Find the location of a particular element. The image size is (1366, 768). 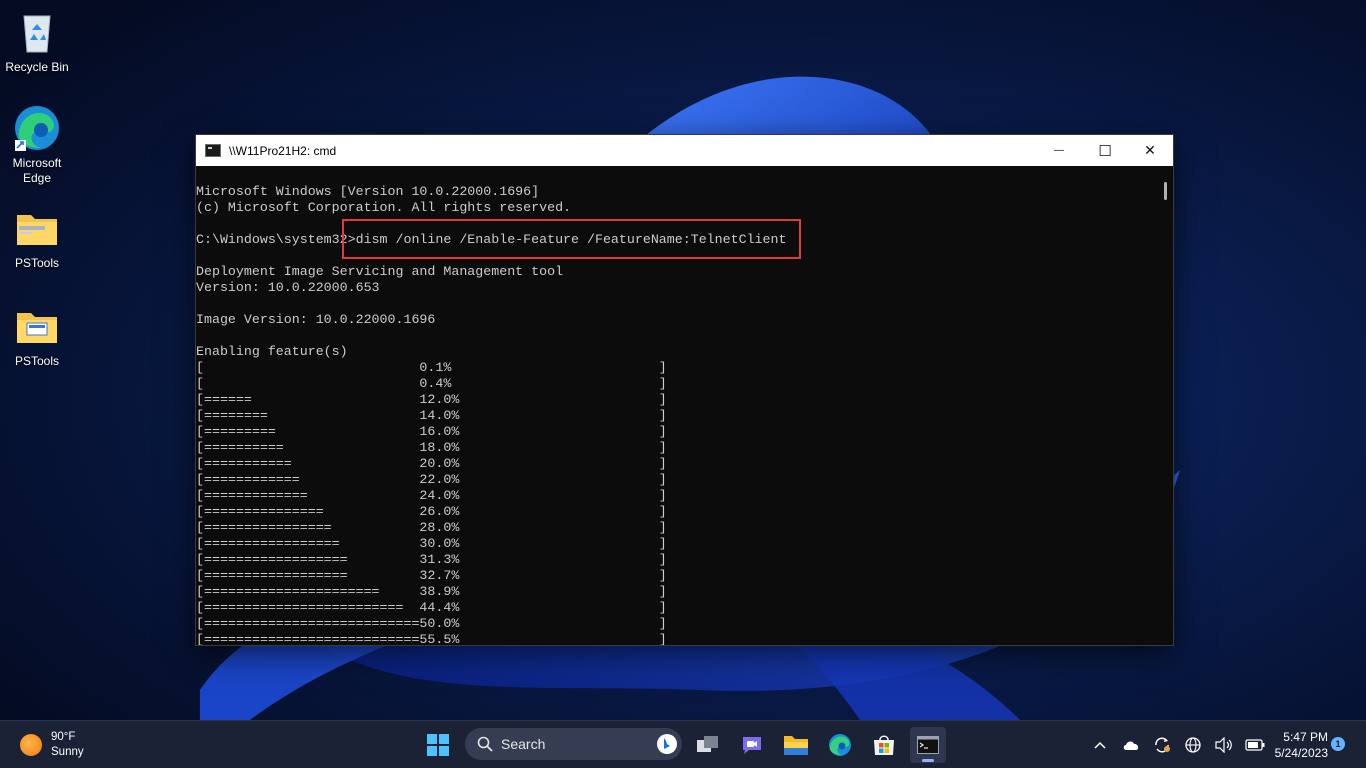

console-scrollbar is located at coordinates (1166, 405).